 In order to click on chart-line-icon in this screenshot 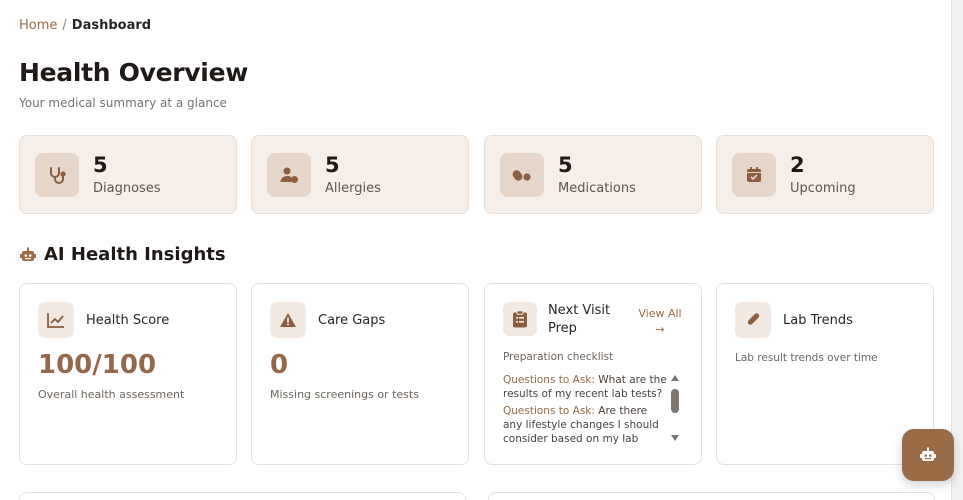, I will do `click(56, 320)`.